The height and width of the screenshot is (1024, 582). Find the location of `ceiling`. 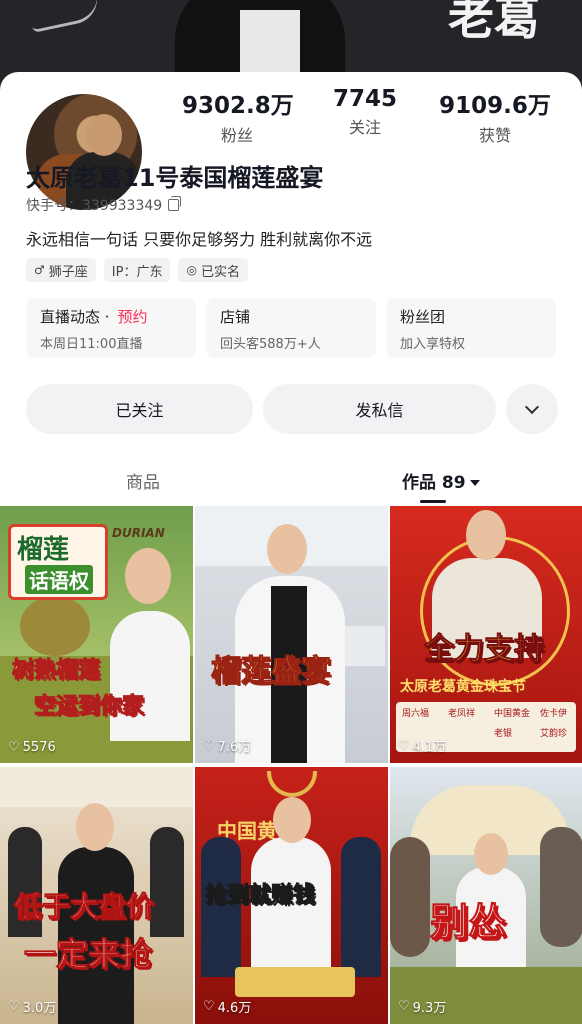

ceiling is located at coordinates (96, 787).